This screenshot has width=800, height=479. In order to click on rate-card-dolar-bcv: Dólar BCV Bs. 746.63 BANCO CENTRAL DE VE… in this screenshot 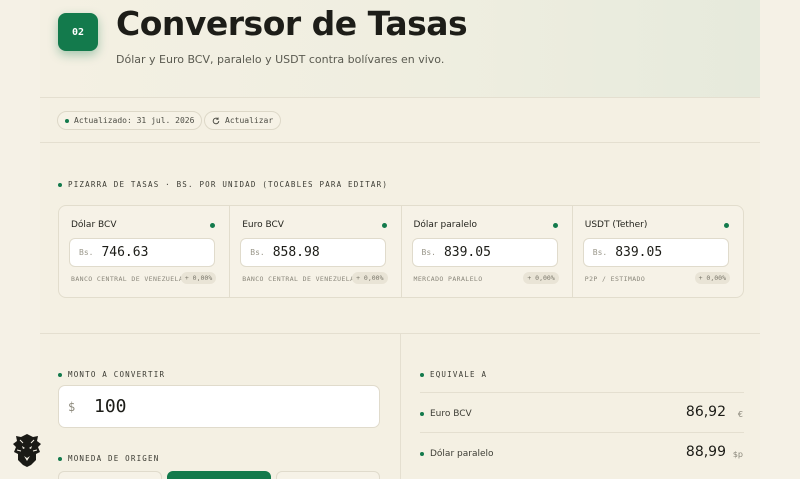, I will do `click(145, 251)`.